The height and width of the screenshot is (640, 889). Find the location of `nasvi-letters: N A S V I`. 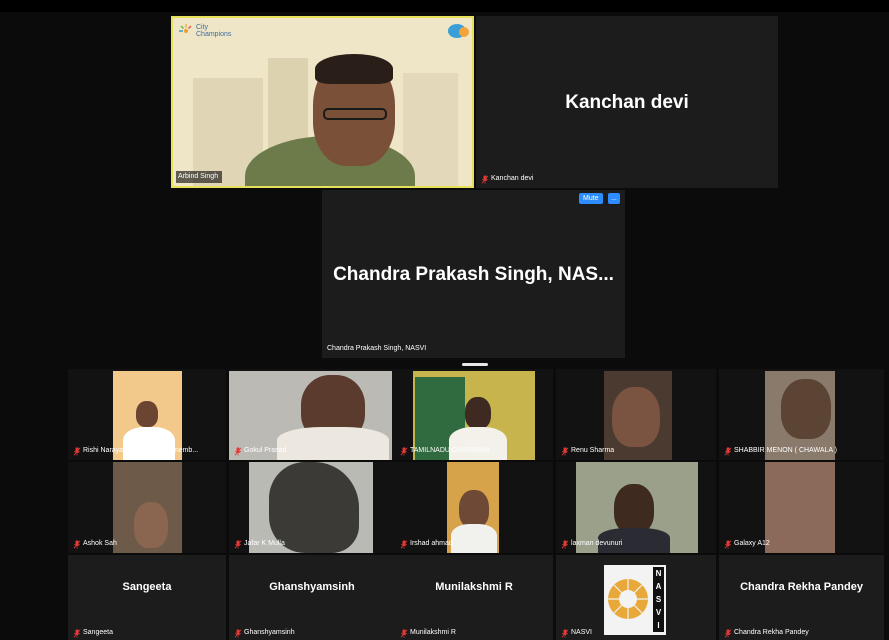

nasvi-letters: N A S V I is located at coordinates (658, 599).